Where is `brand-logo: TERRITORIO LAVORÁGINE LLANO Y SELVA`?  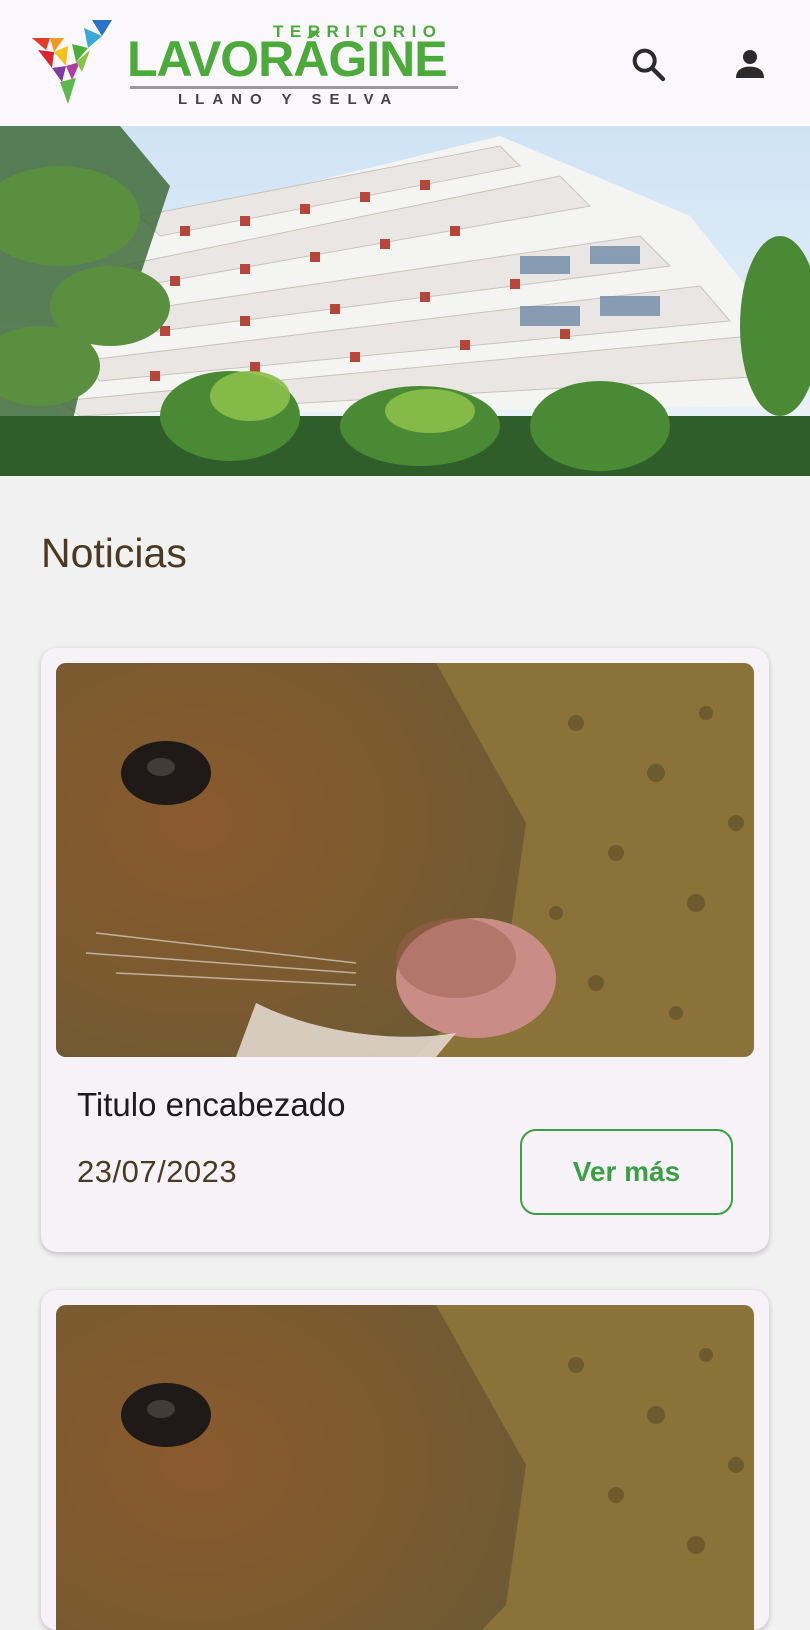
brand-logo: TERRITORIO LAVORÁGINE LLANO Y SELVA is located at coordinates (252, 64).